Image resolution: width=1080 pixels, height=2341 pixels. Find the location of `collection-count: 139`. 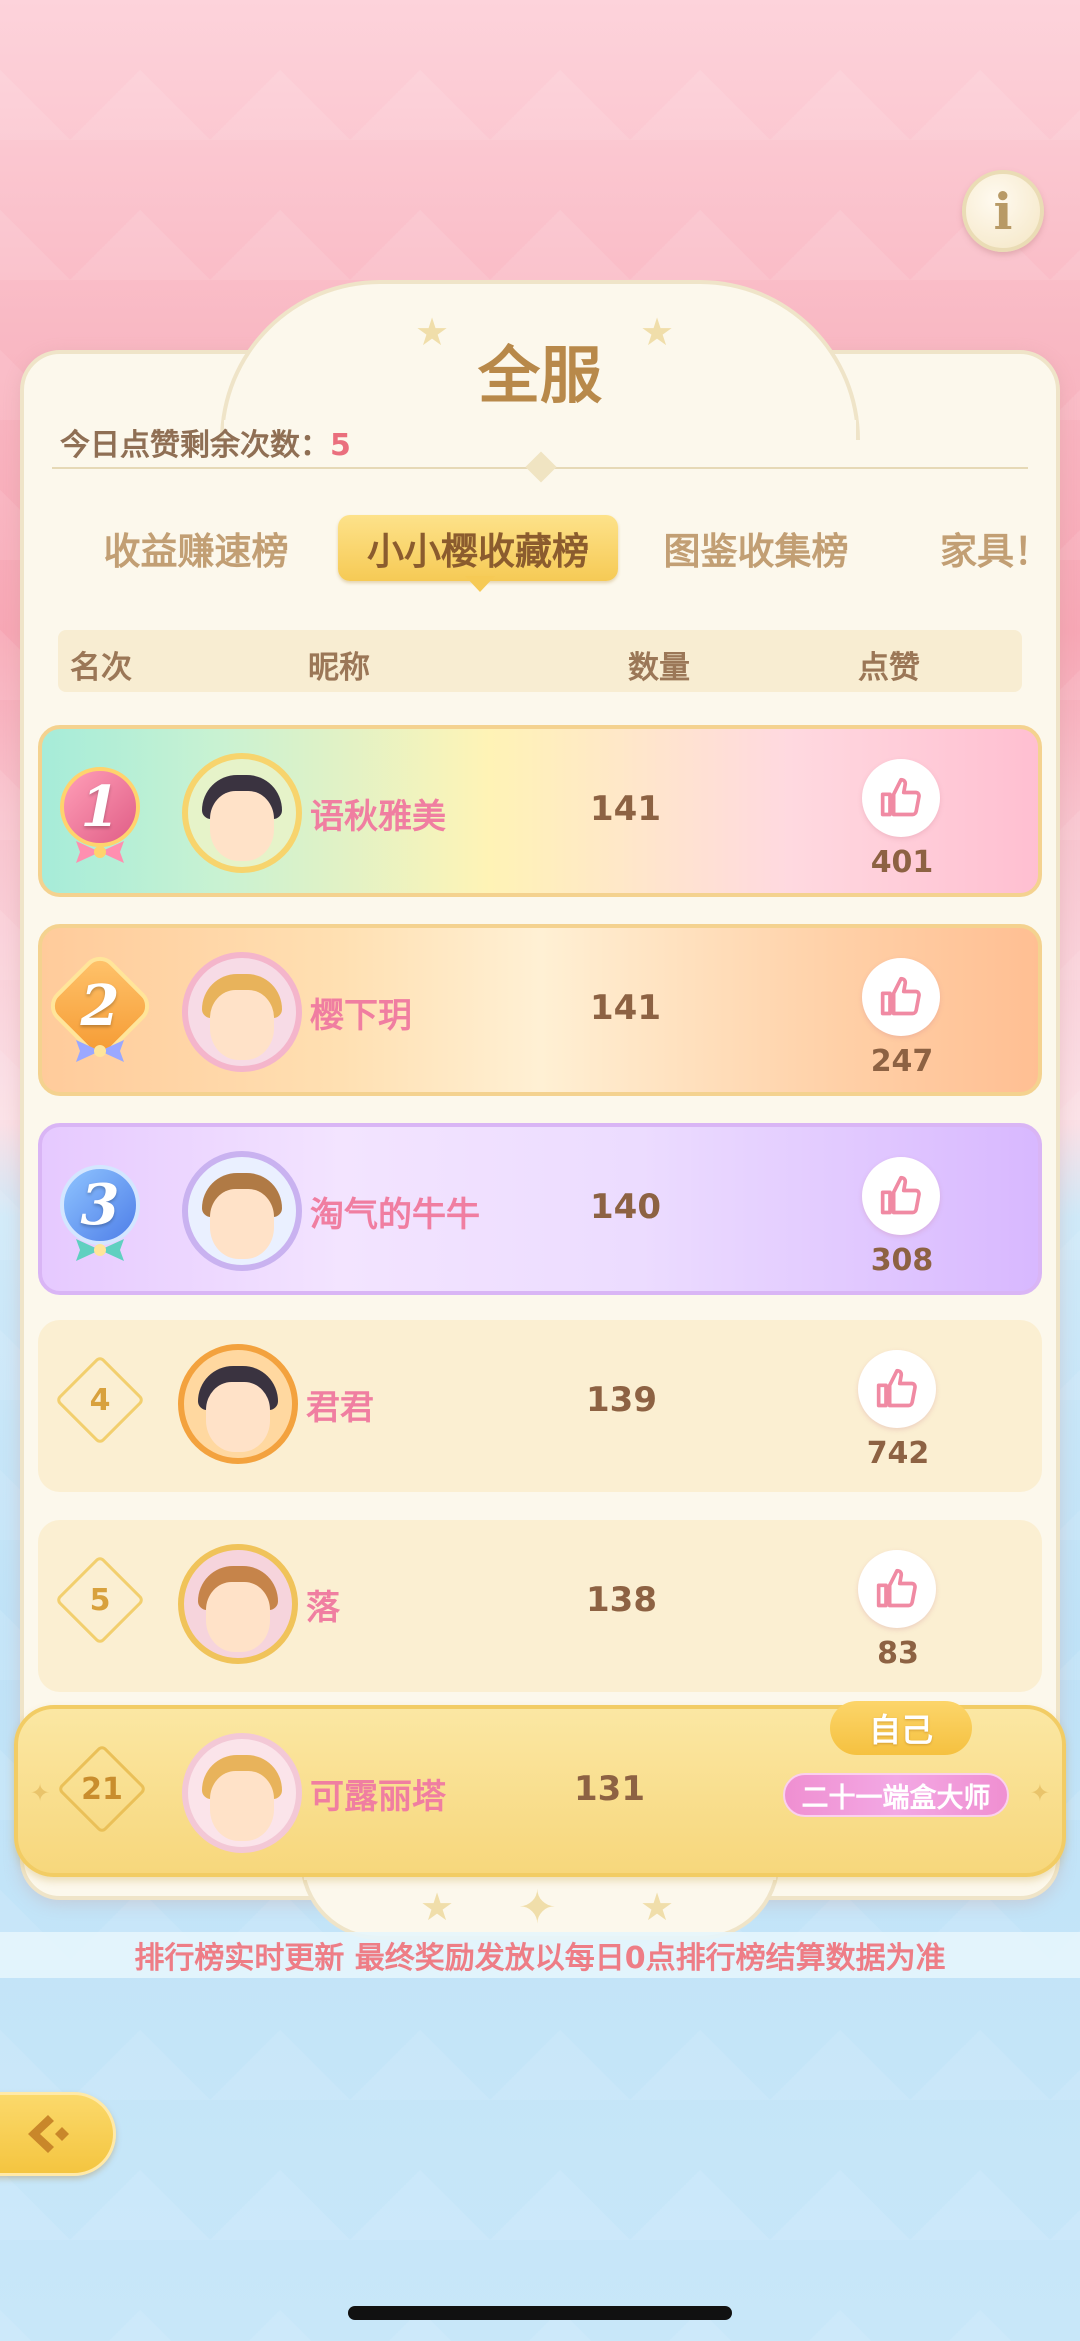

collection-count: 139 is located at coordinates (621, 1400).